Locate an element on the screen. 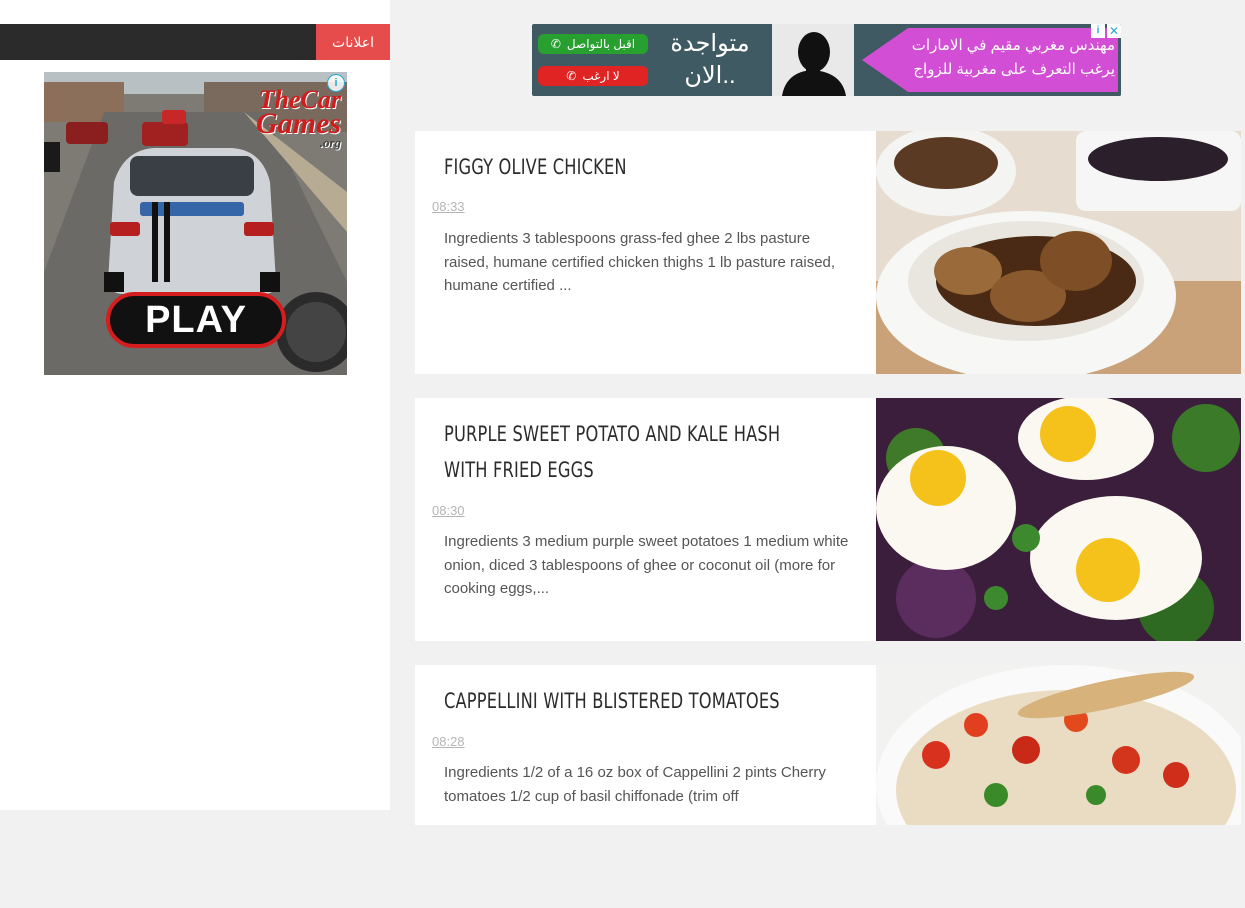  profile-silhouette is located at coordinates (813, 60).